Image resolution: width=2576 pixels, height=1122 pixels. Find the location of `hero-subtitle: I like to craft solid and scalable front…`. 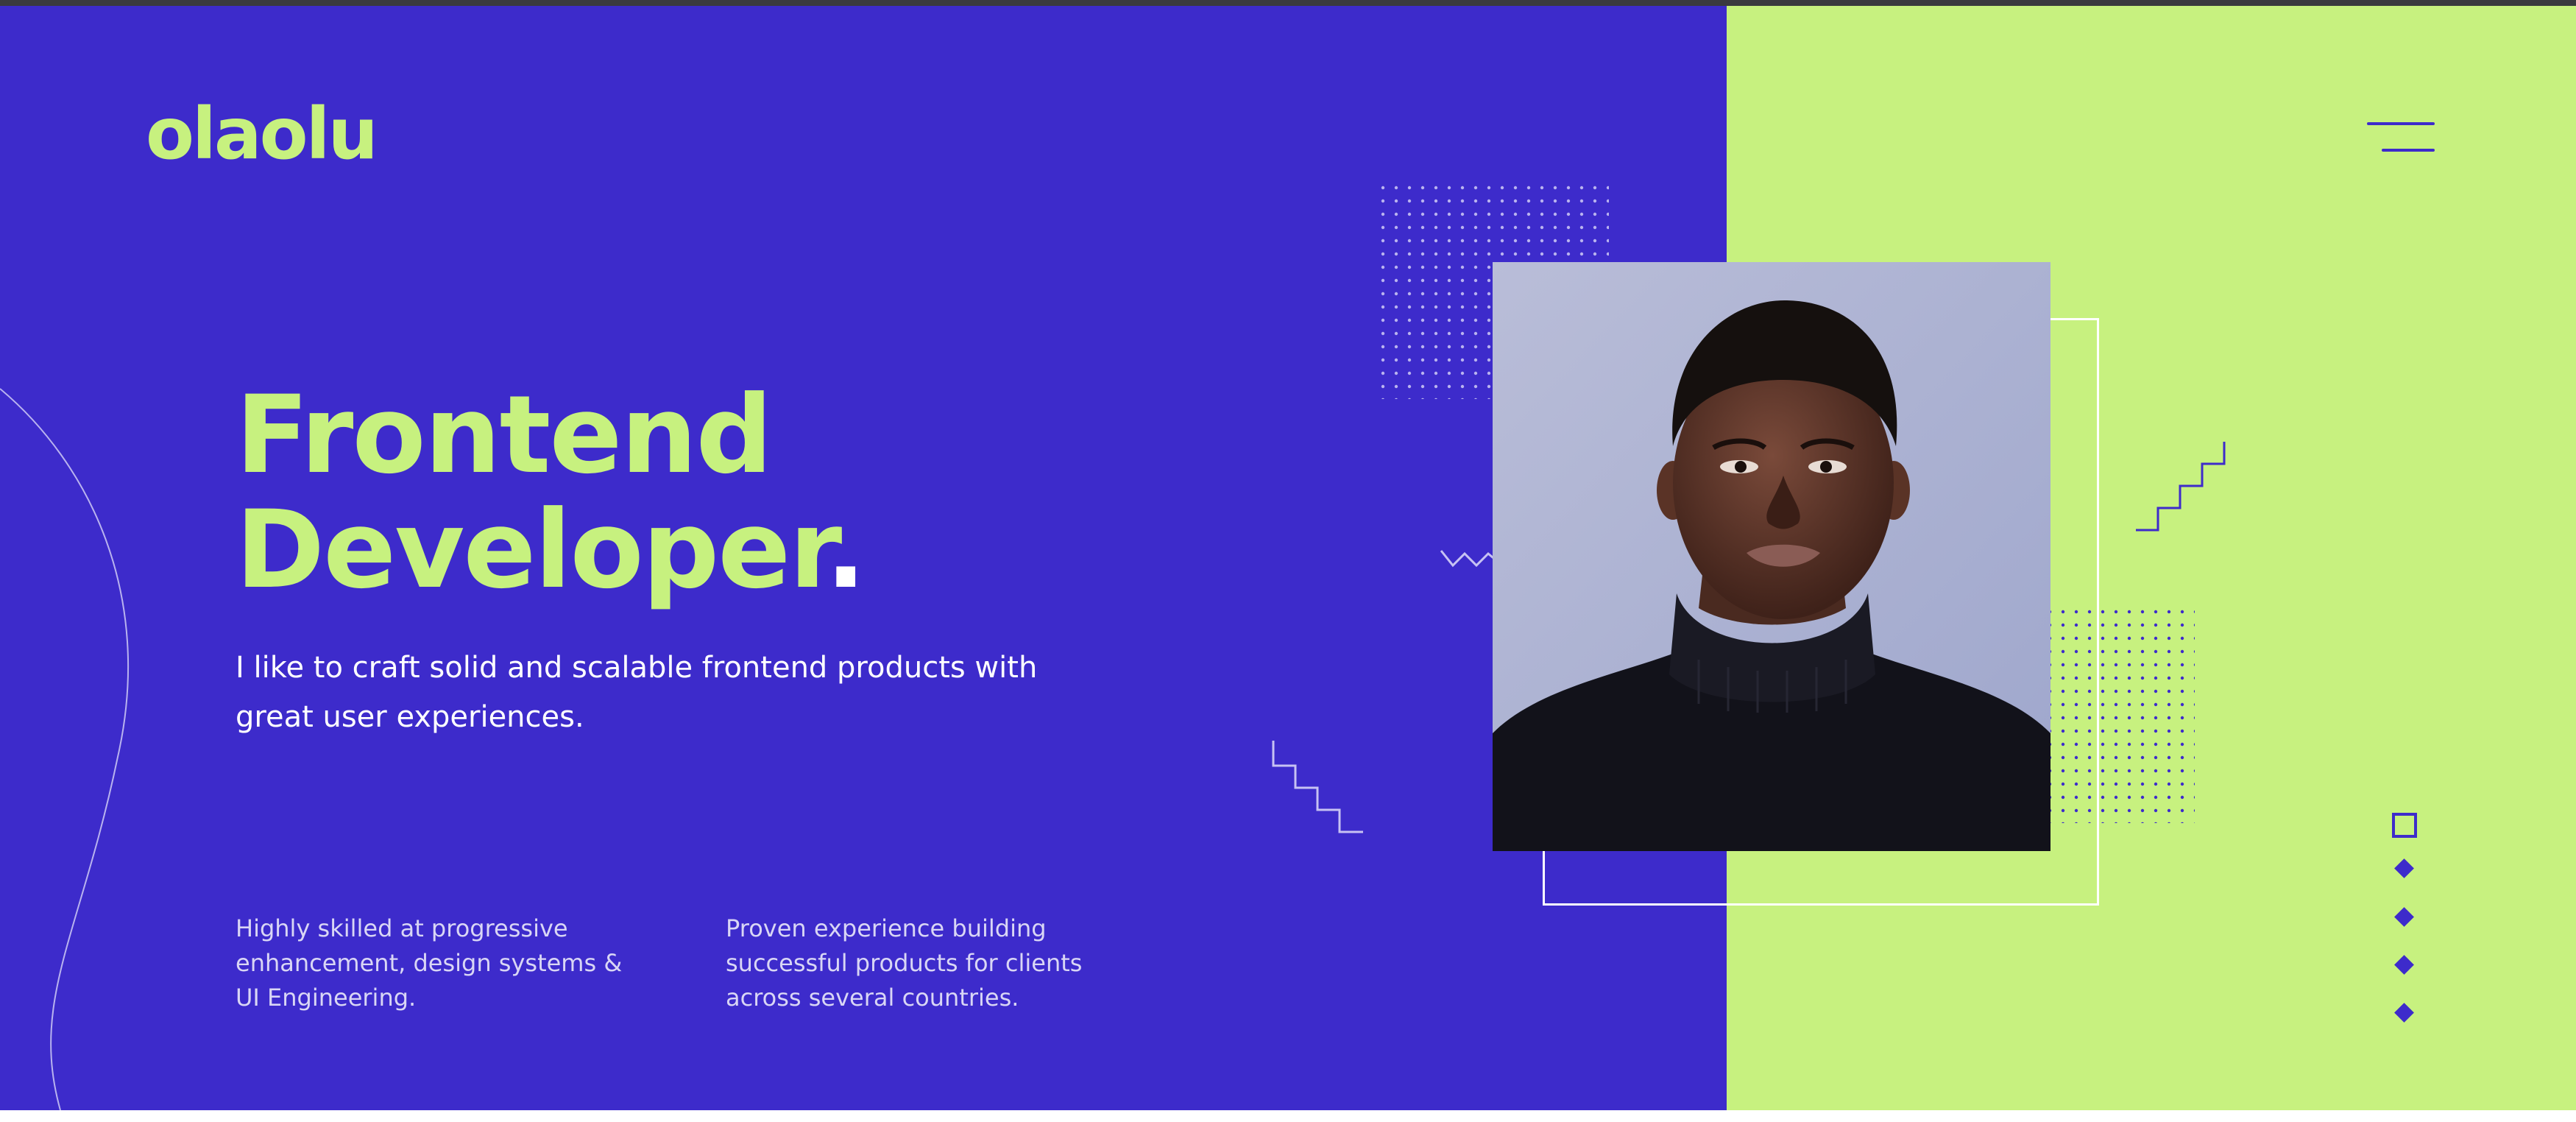

hero-subtitle: I like to craft solid and scalable front… is located at coordinates (637, 693).